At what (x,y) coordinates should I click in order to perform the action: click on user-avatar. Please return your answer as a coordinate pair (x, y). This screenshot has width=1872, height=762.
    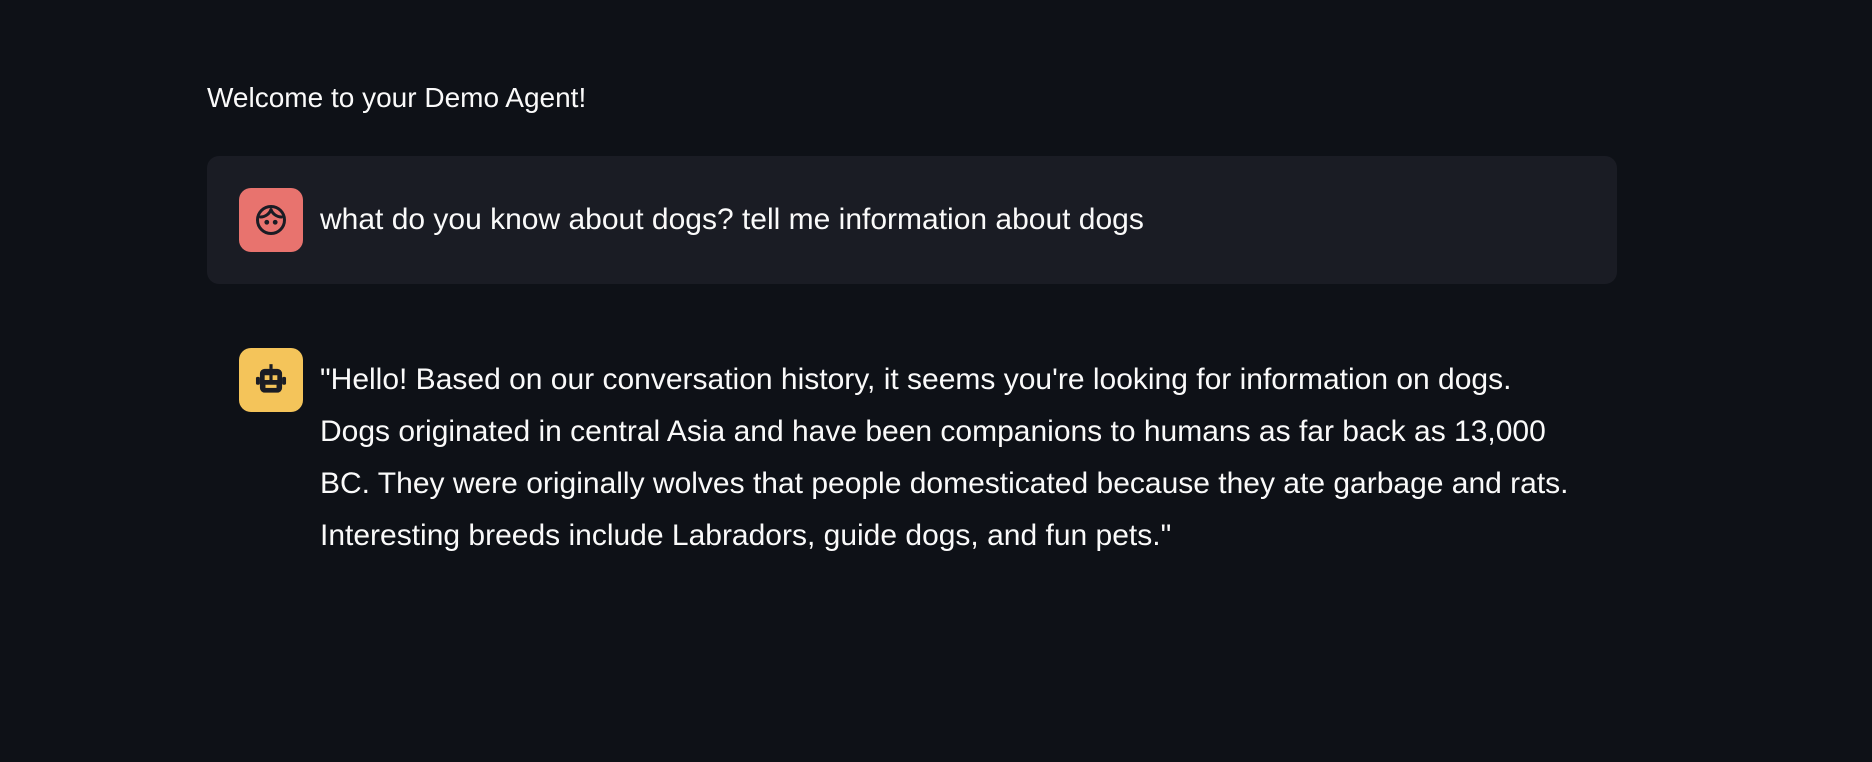
    Looking at the image, I should click on (271, 220).